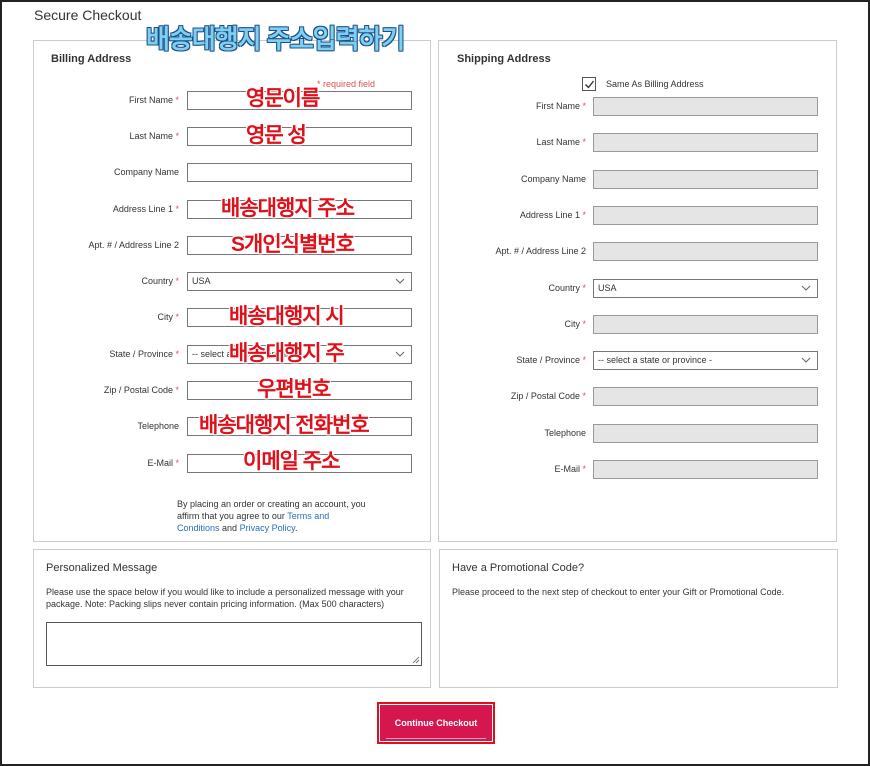 This screenshot has height=766, width=870. I want to click on same-as-billing-checkbox, so click(589, 84).